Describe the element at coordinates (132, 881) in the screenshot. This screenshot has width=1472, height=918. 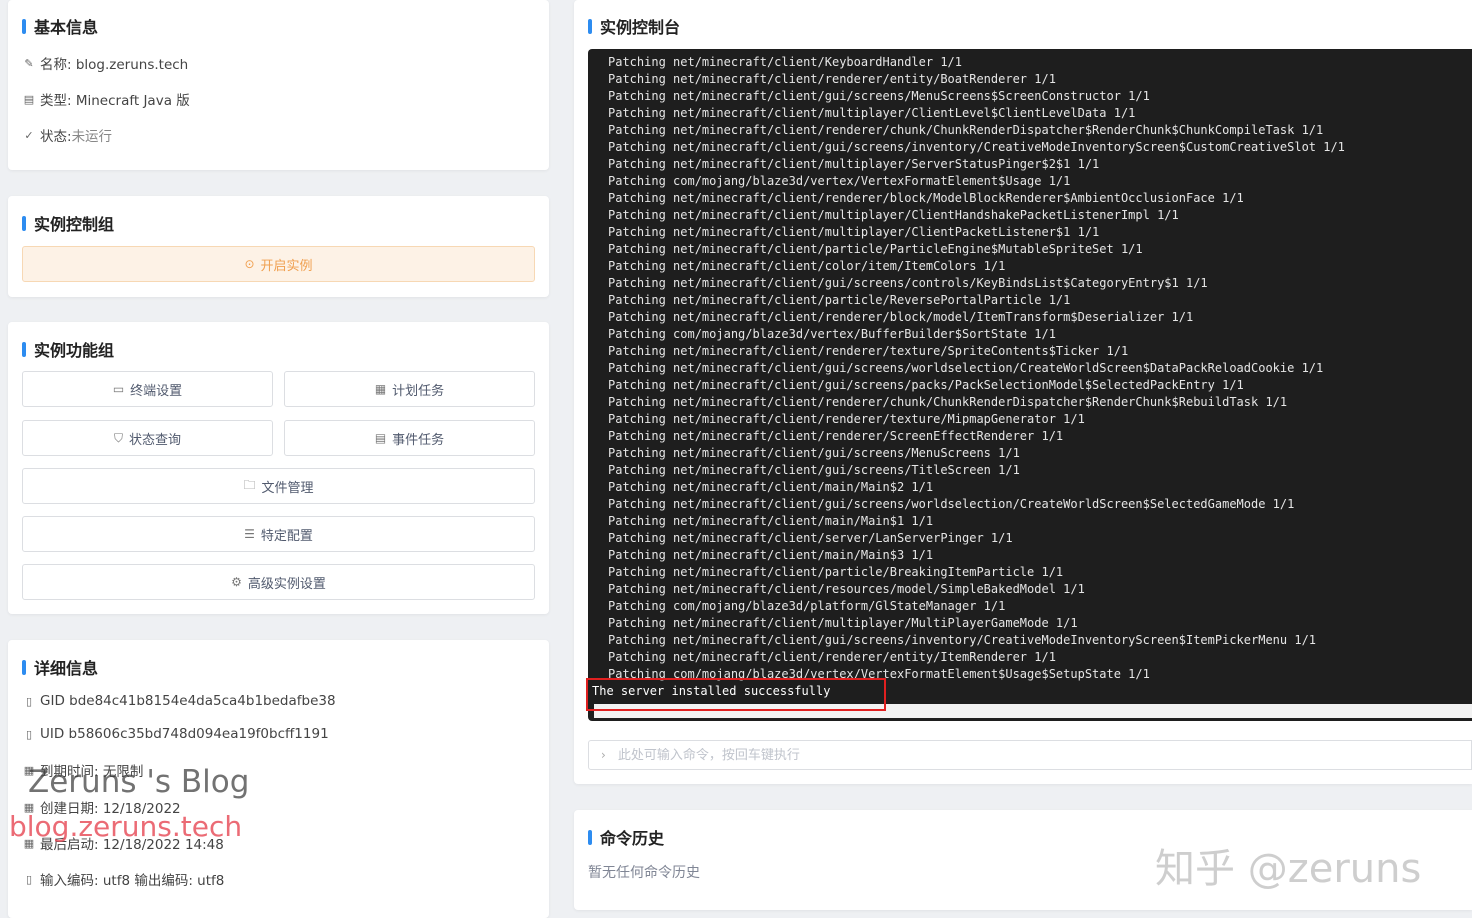
I see `encoding-value: 输入编码: utf8 输出编码: utf8` at that location.